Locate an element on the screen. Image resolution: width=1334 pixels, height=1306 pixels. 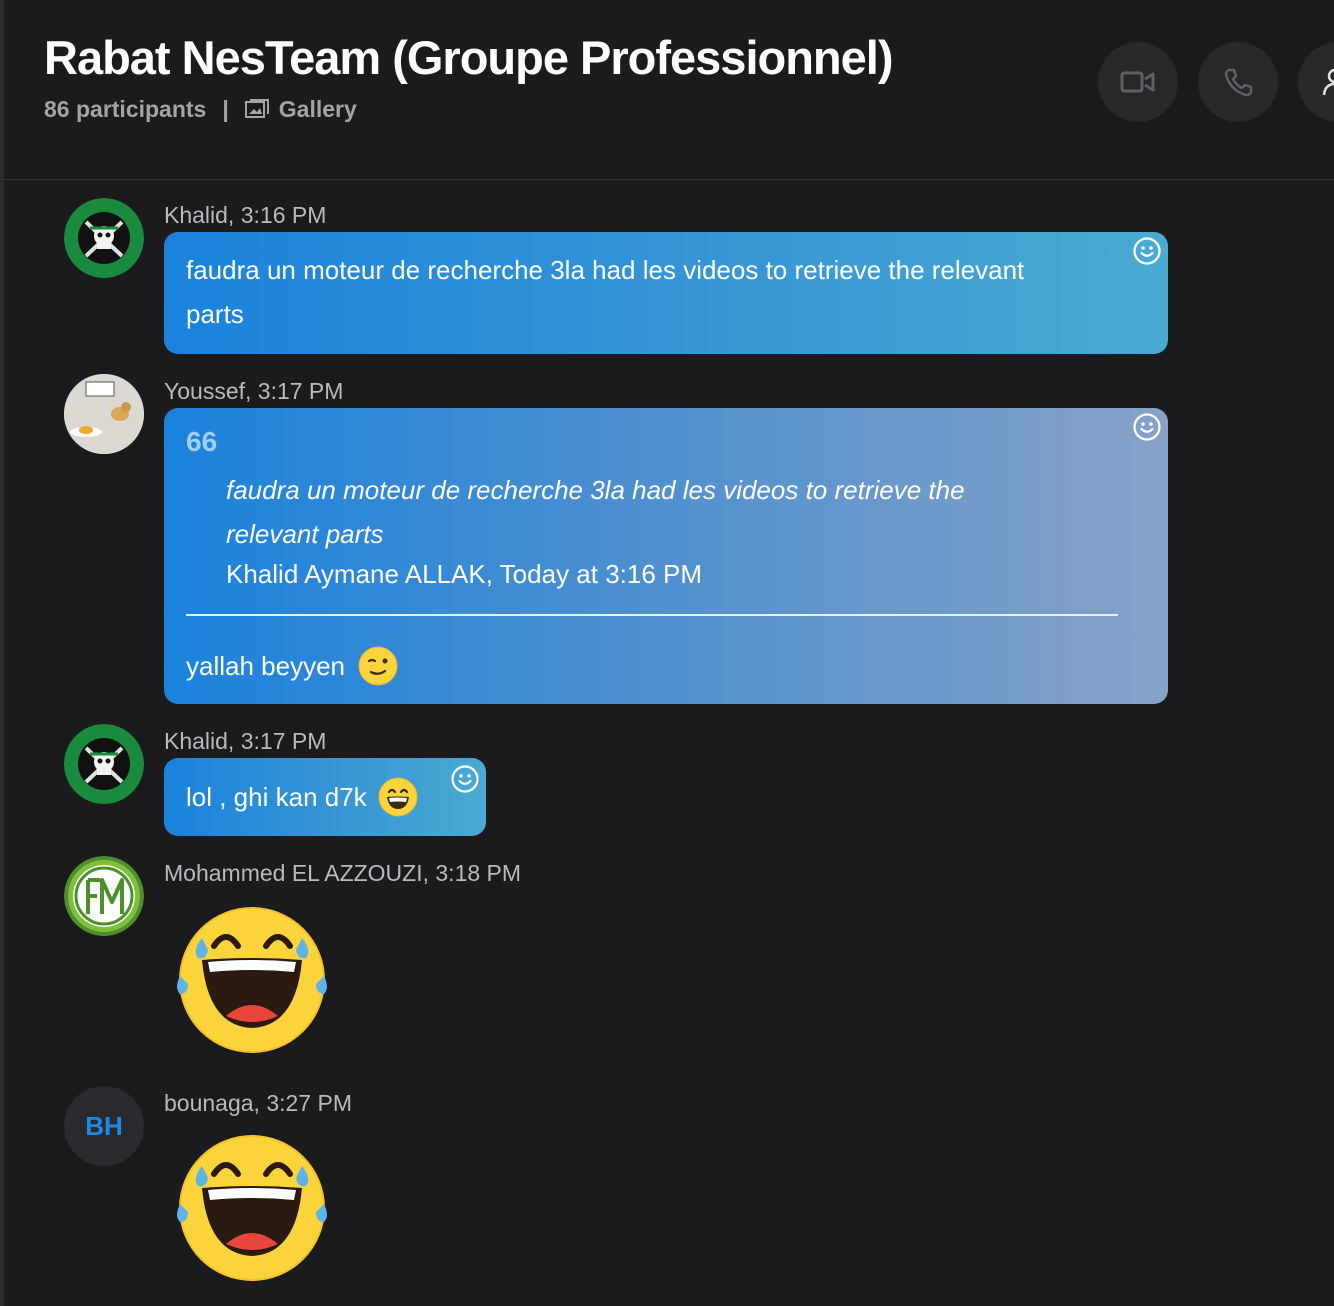
message-meta: Khalid, 3:17 PM is located at coordinates (245, 741).